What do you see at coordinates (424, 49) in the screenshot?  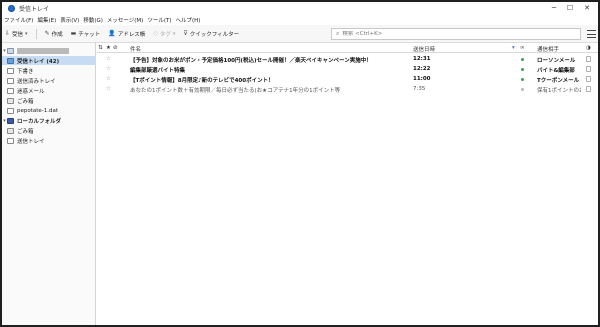 I see `date-column-header: 送信日時` at bounding box center [424, 49].